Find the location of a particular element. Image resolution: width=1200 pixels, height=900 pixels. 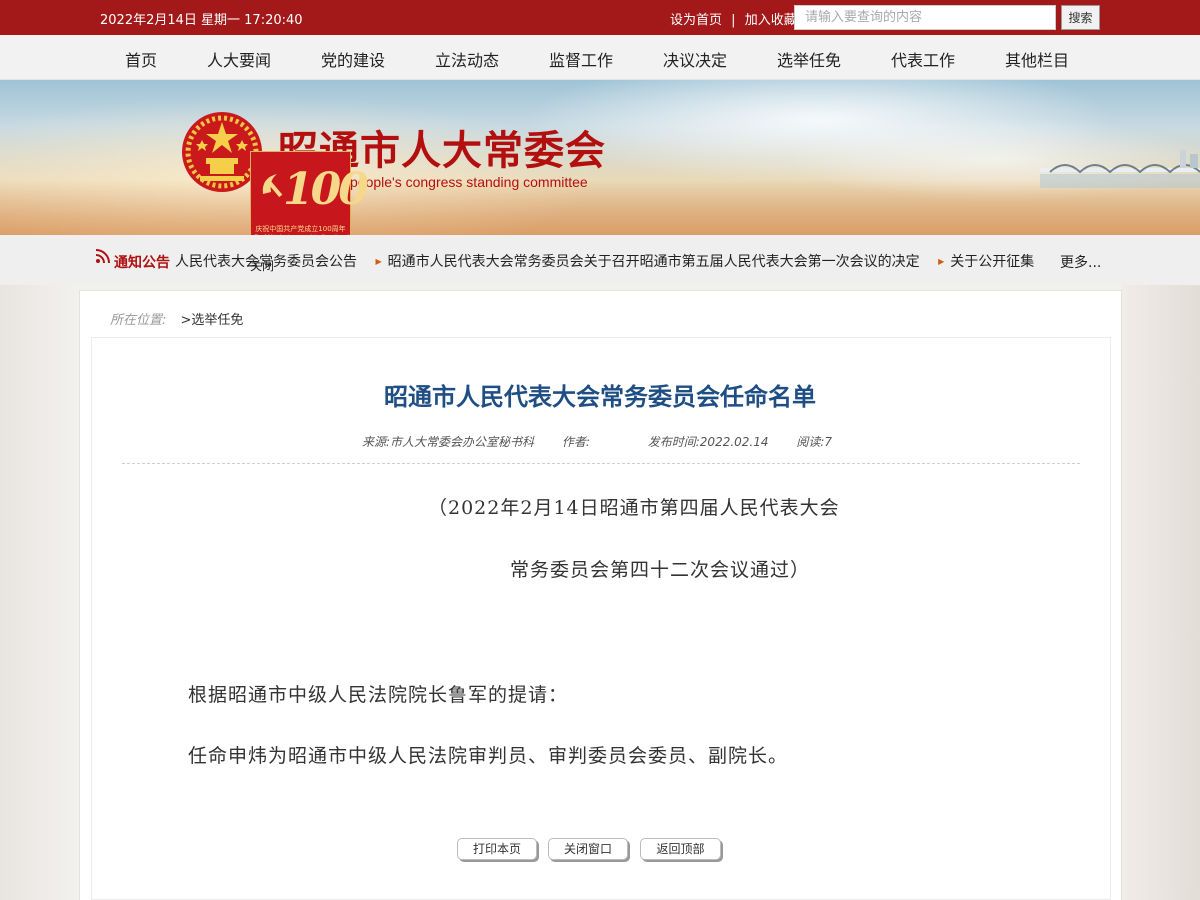

badge-close-button: 关闭 is located at coordinates (262, 265).